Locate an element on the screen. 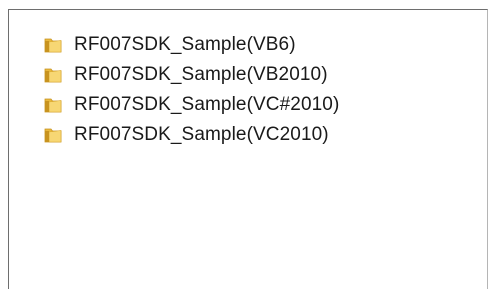 Image resolution: width=499 pixels, height=289 pixels. folder-item-vb2010: RF007SDK_Sample(VB2010) is located at coordinates (174, 75).